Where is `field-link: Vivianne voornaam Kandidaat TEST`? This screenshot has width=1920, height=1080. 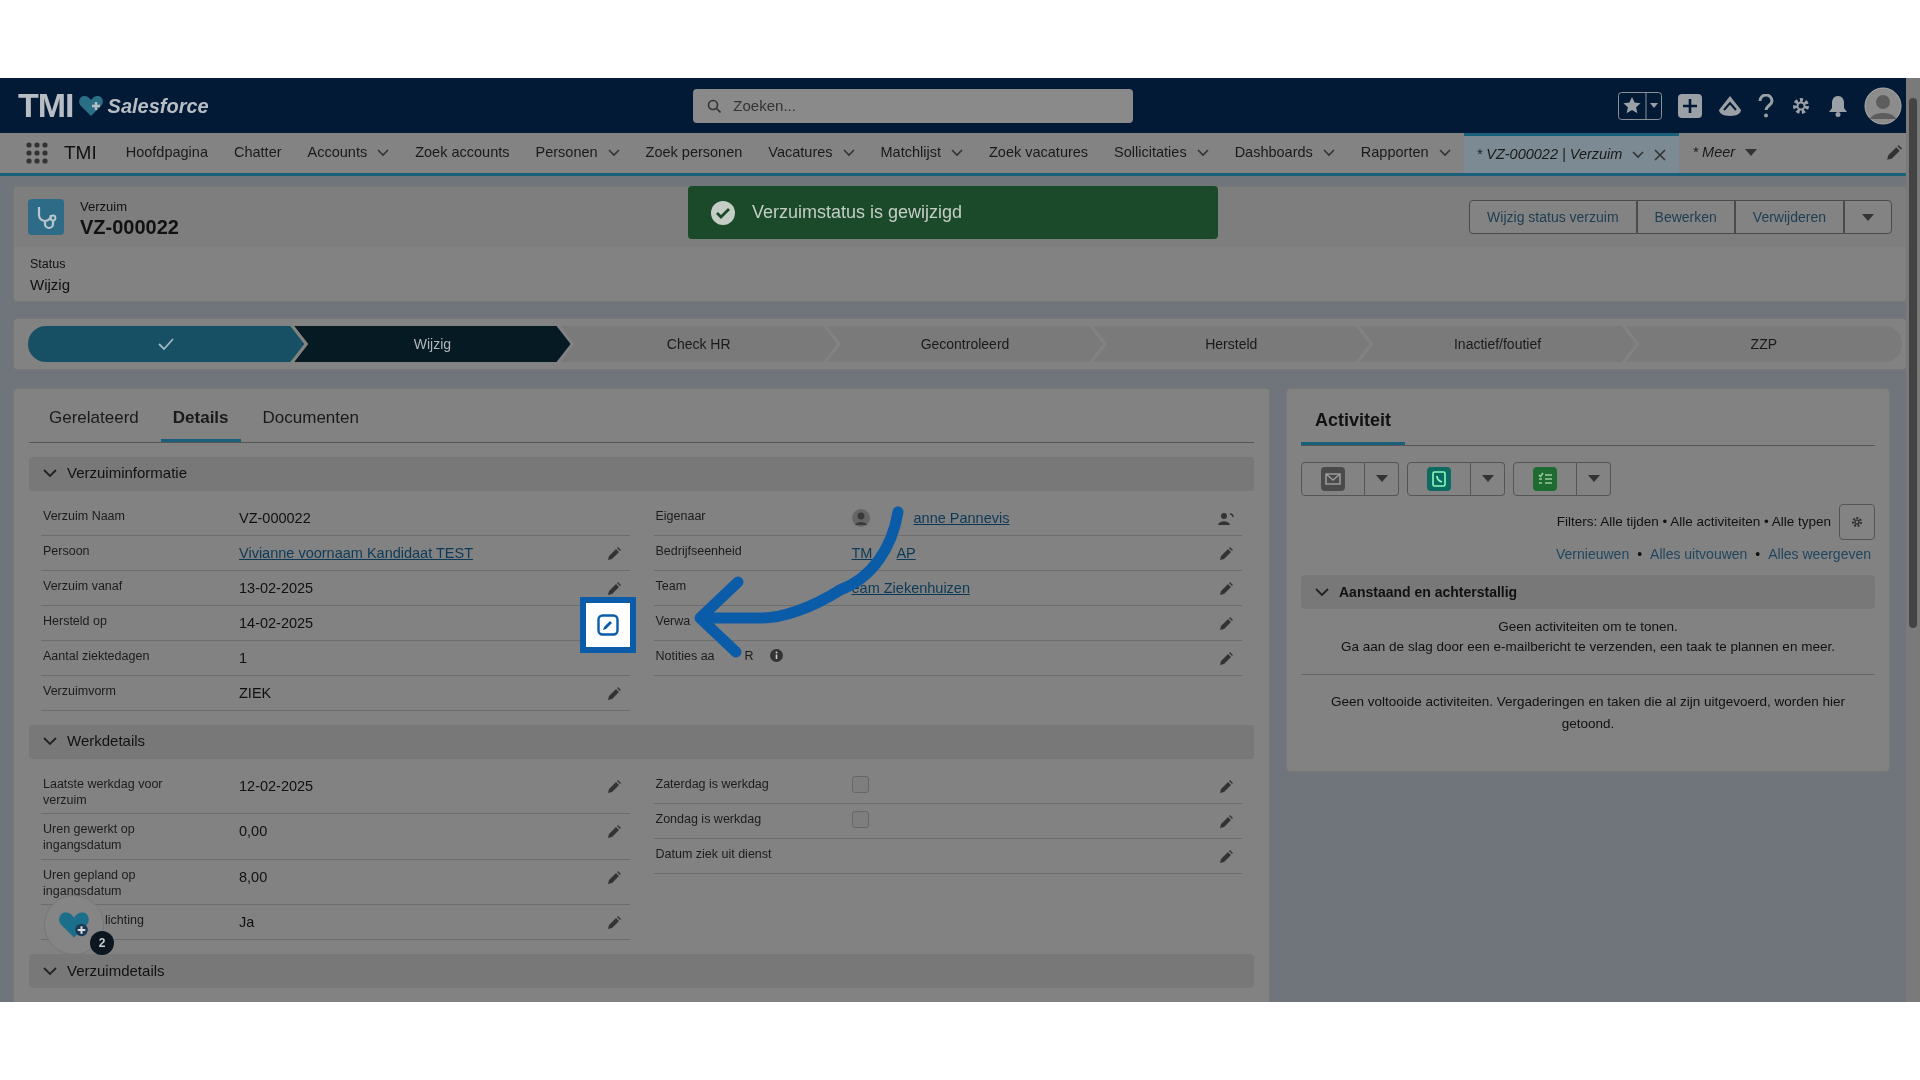
field-link: Vivianne voornaam Kandidaat TEST is located at coordinates (356, 553).